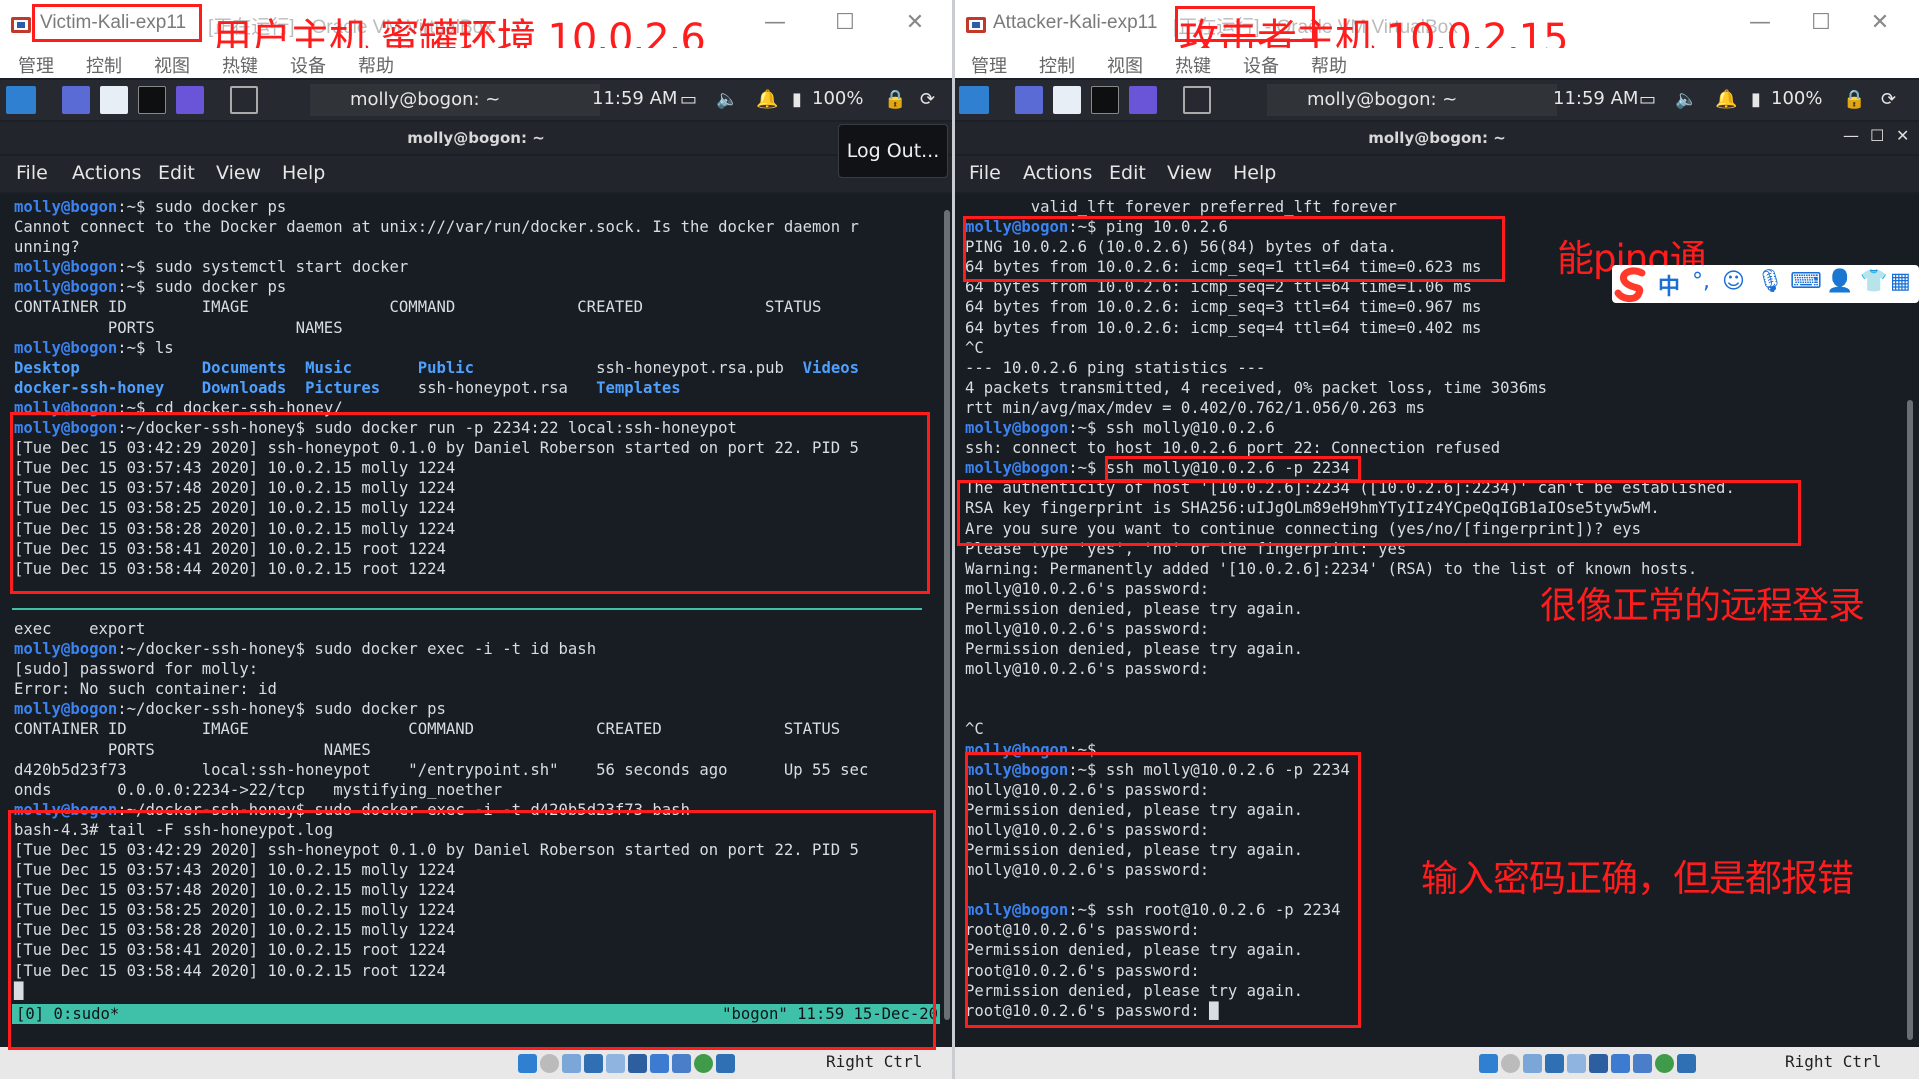 The height and width of the screenshot is (1079, 1919). I want to click on terminal-close-icon: ✕, so click(1902, 135).